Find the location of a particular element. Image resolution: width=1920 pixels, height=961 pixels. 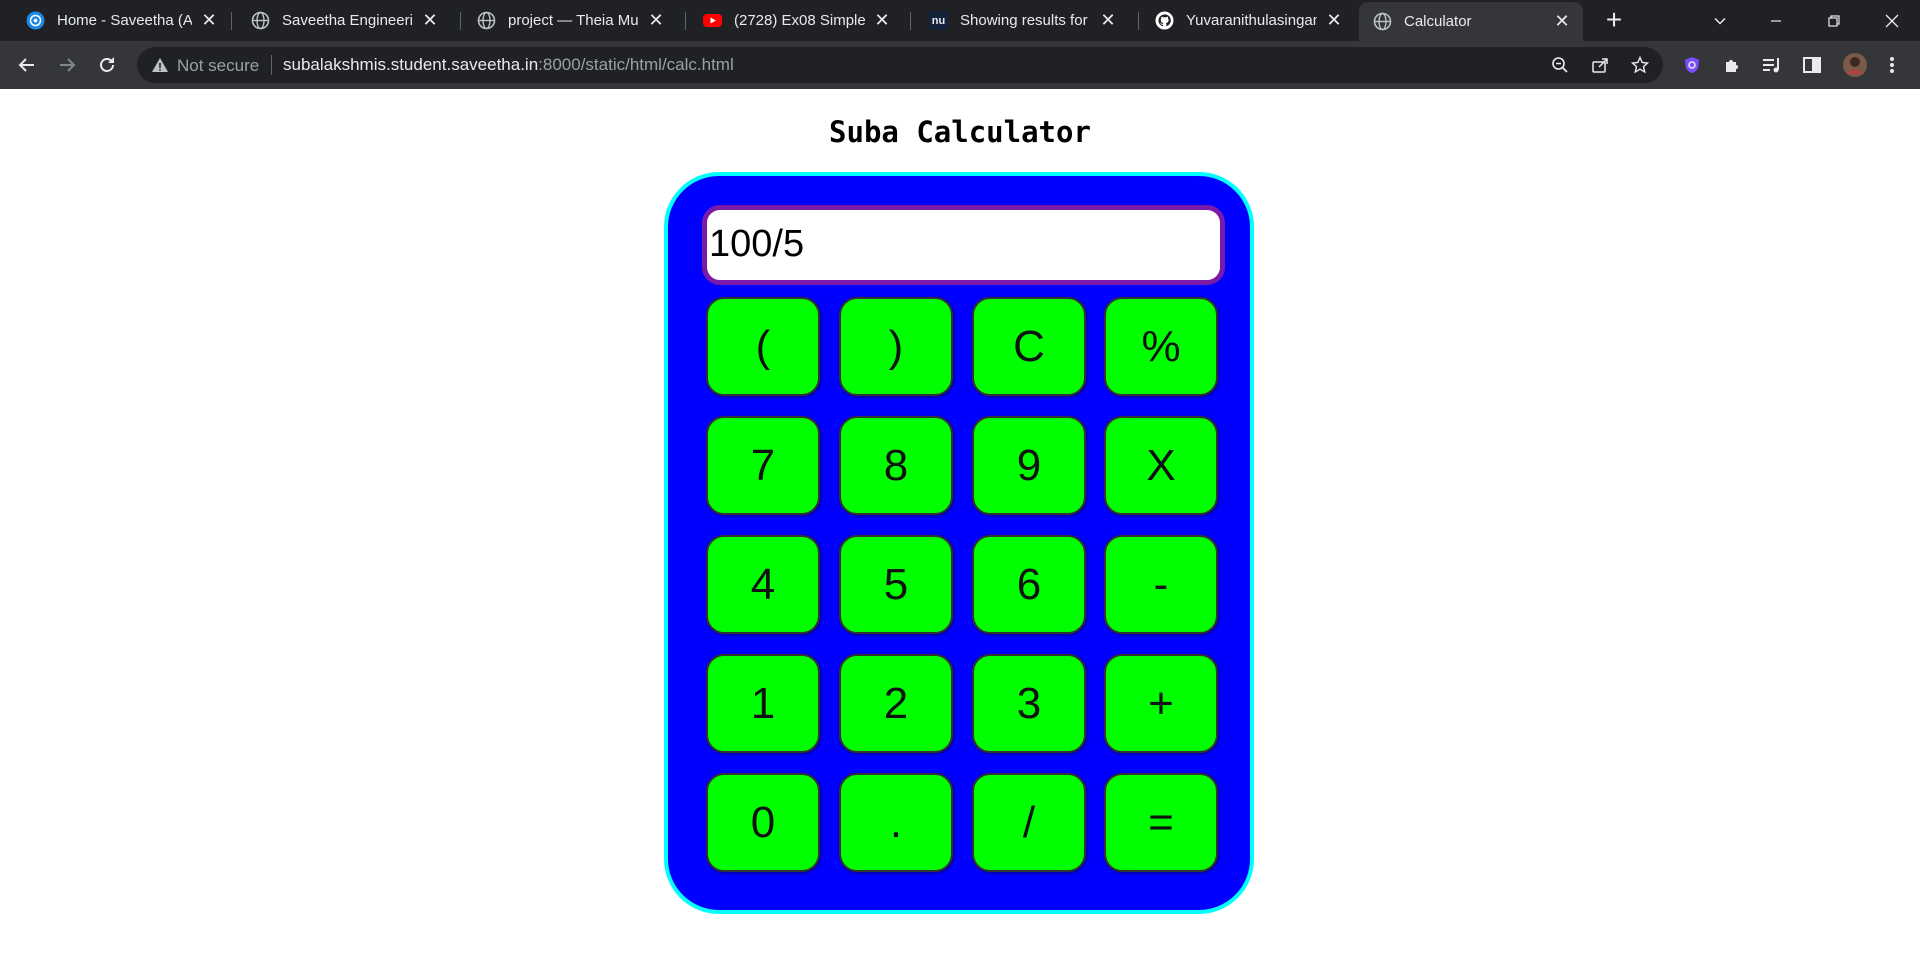

more-options-icon is located at coordinates (1892, 65).